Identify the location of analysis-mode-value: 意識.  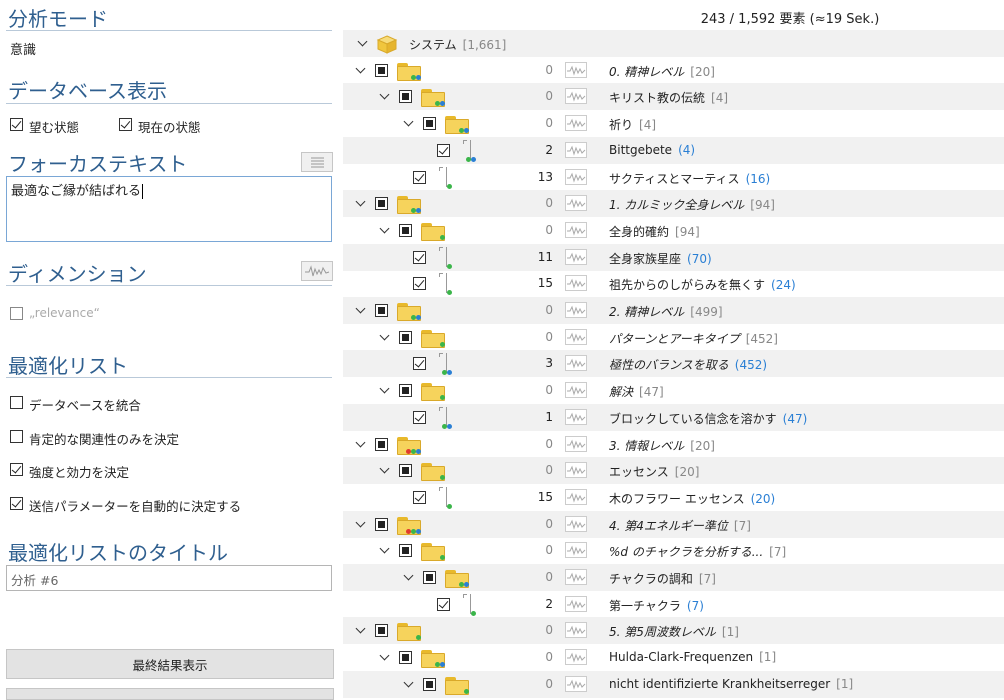
(23, 48).